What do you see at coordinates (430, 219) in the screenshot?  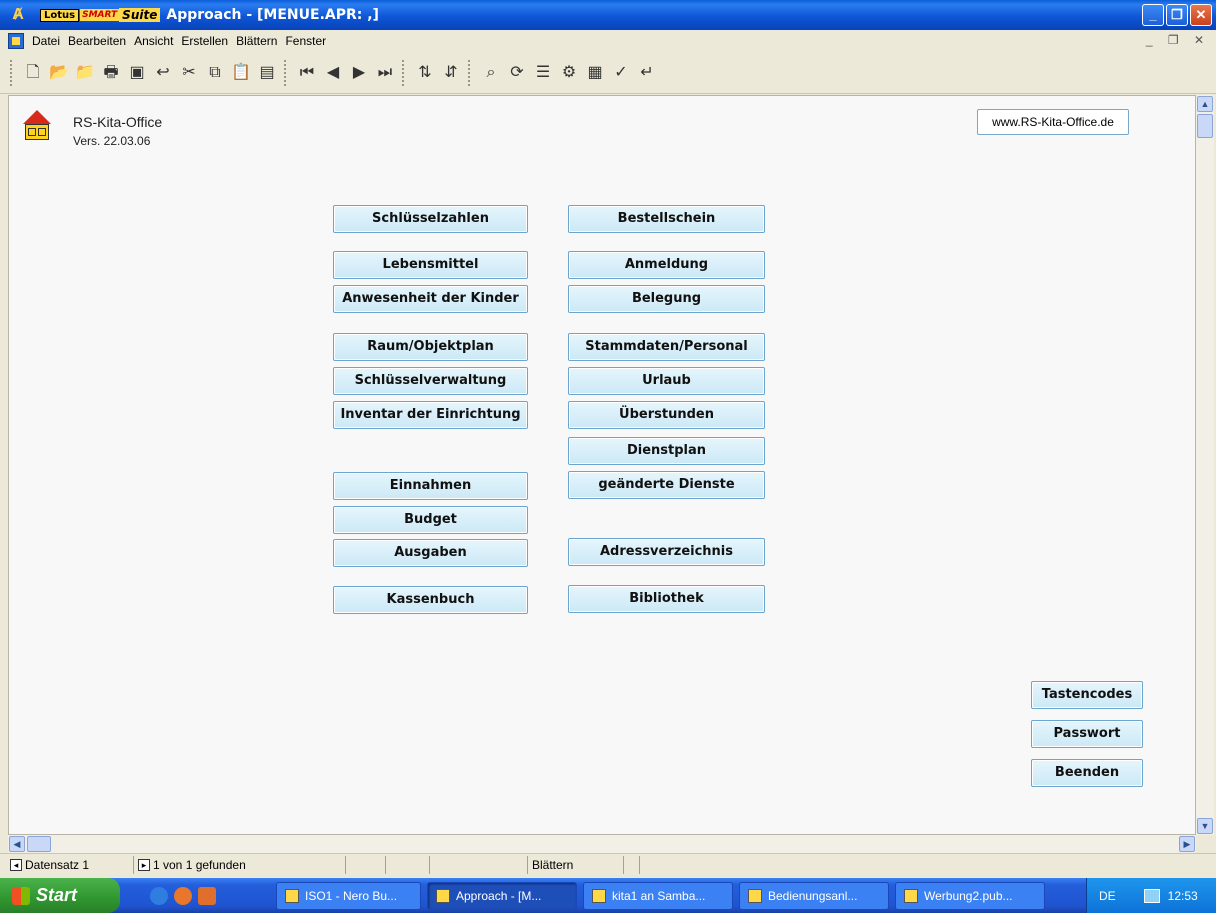 I see `schluesselzahlen-button: Schlüsselzahlen` at bounding box center [430, 219].